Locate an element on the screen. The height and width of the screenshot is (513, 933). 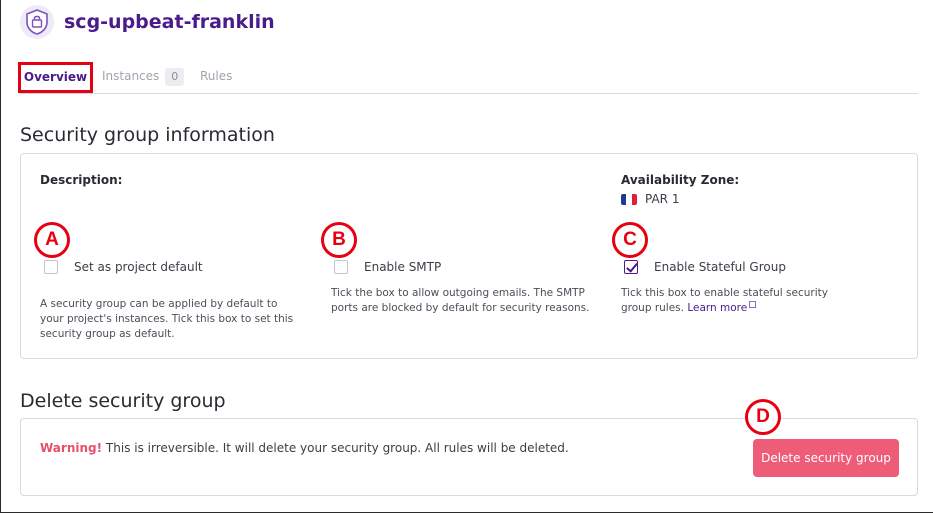
description-label: Description: is located at coordinates (81, 180).